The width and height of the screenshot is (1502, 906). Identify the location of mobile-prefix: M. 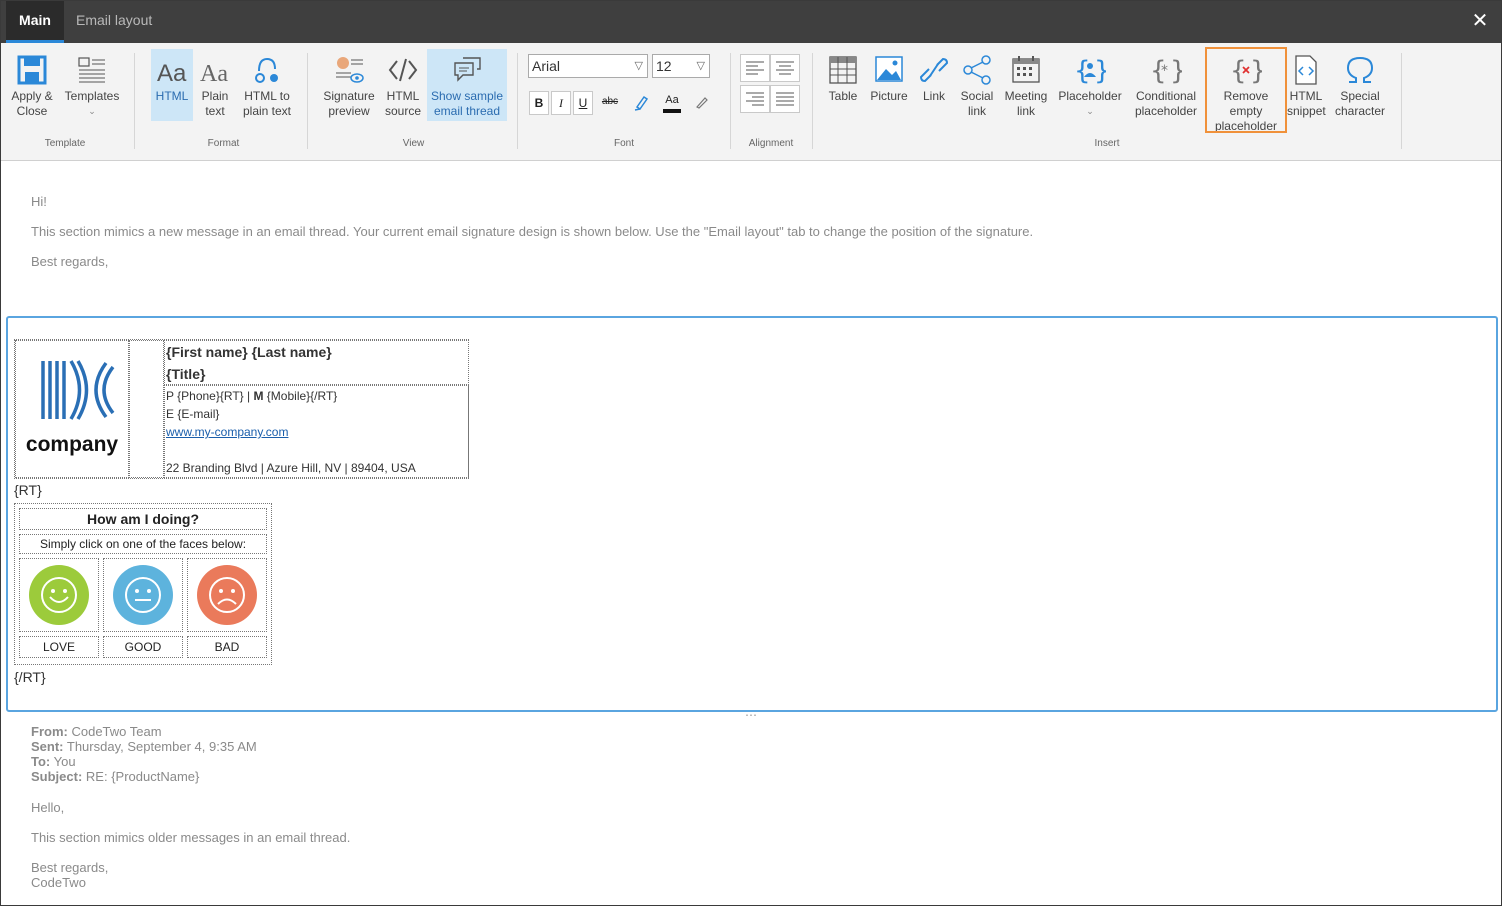
(258, 396).